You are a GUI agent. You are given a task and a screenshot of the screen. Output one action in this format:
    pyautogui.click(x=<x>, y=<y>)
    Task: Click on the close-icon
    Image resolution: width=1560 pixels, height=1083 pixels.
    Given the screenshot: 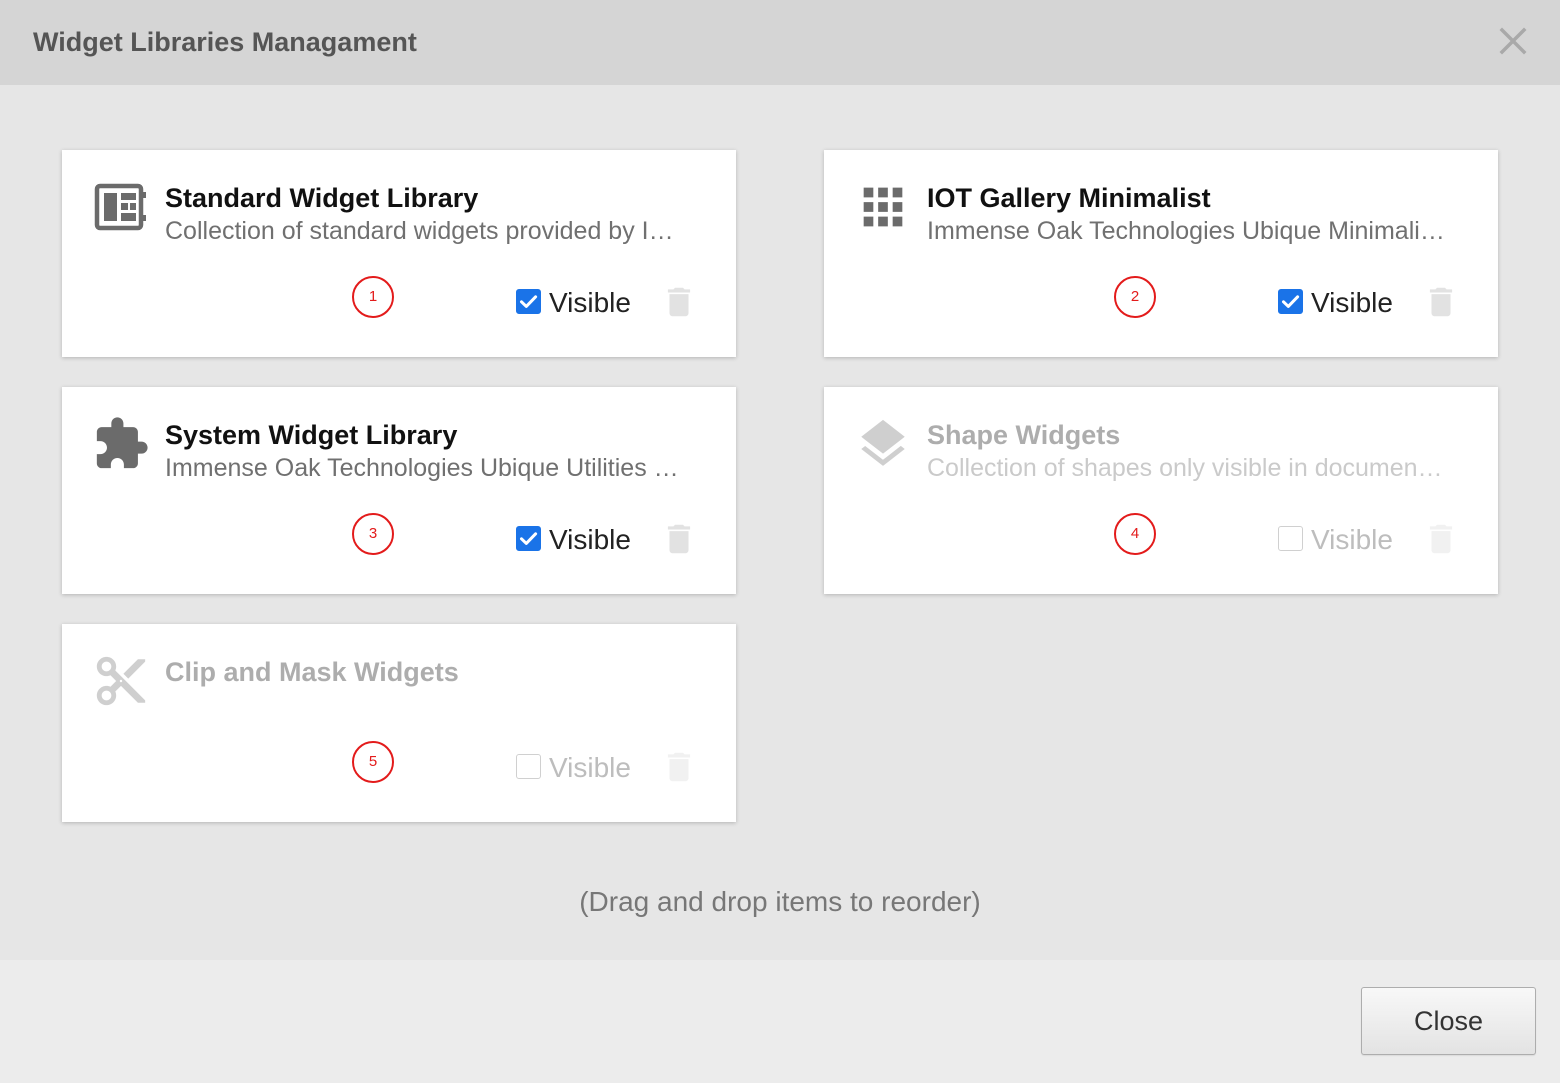 What is the action you would take?
    pyautogui.click(x=1513, y=41)
    